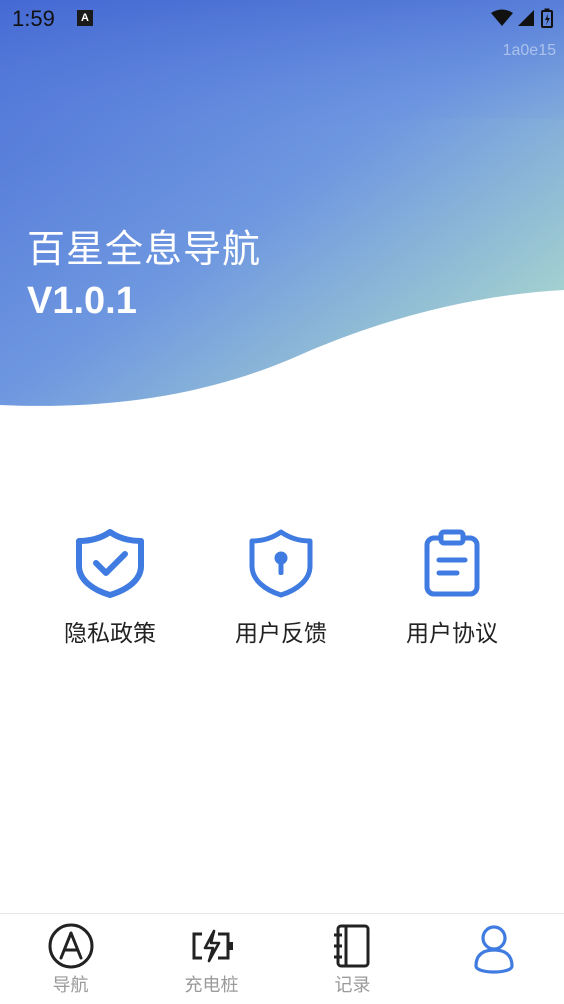 The image size is (564, 1004). What do you see at coordinates (110, 563) in the screenshot?
I see `shield-check-icon` at bounding box center [110, 563].